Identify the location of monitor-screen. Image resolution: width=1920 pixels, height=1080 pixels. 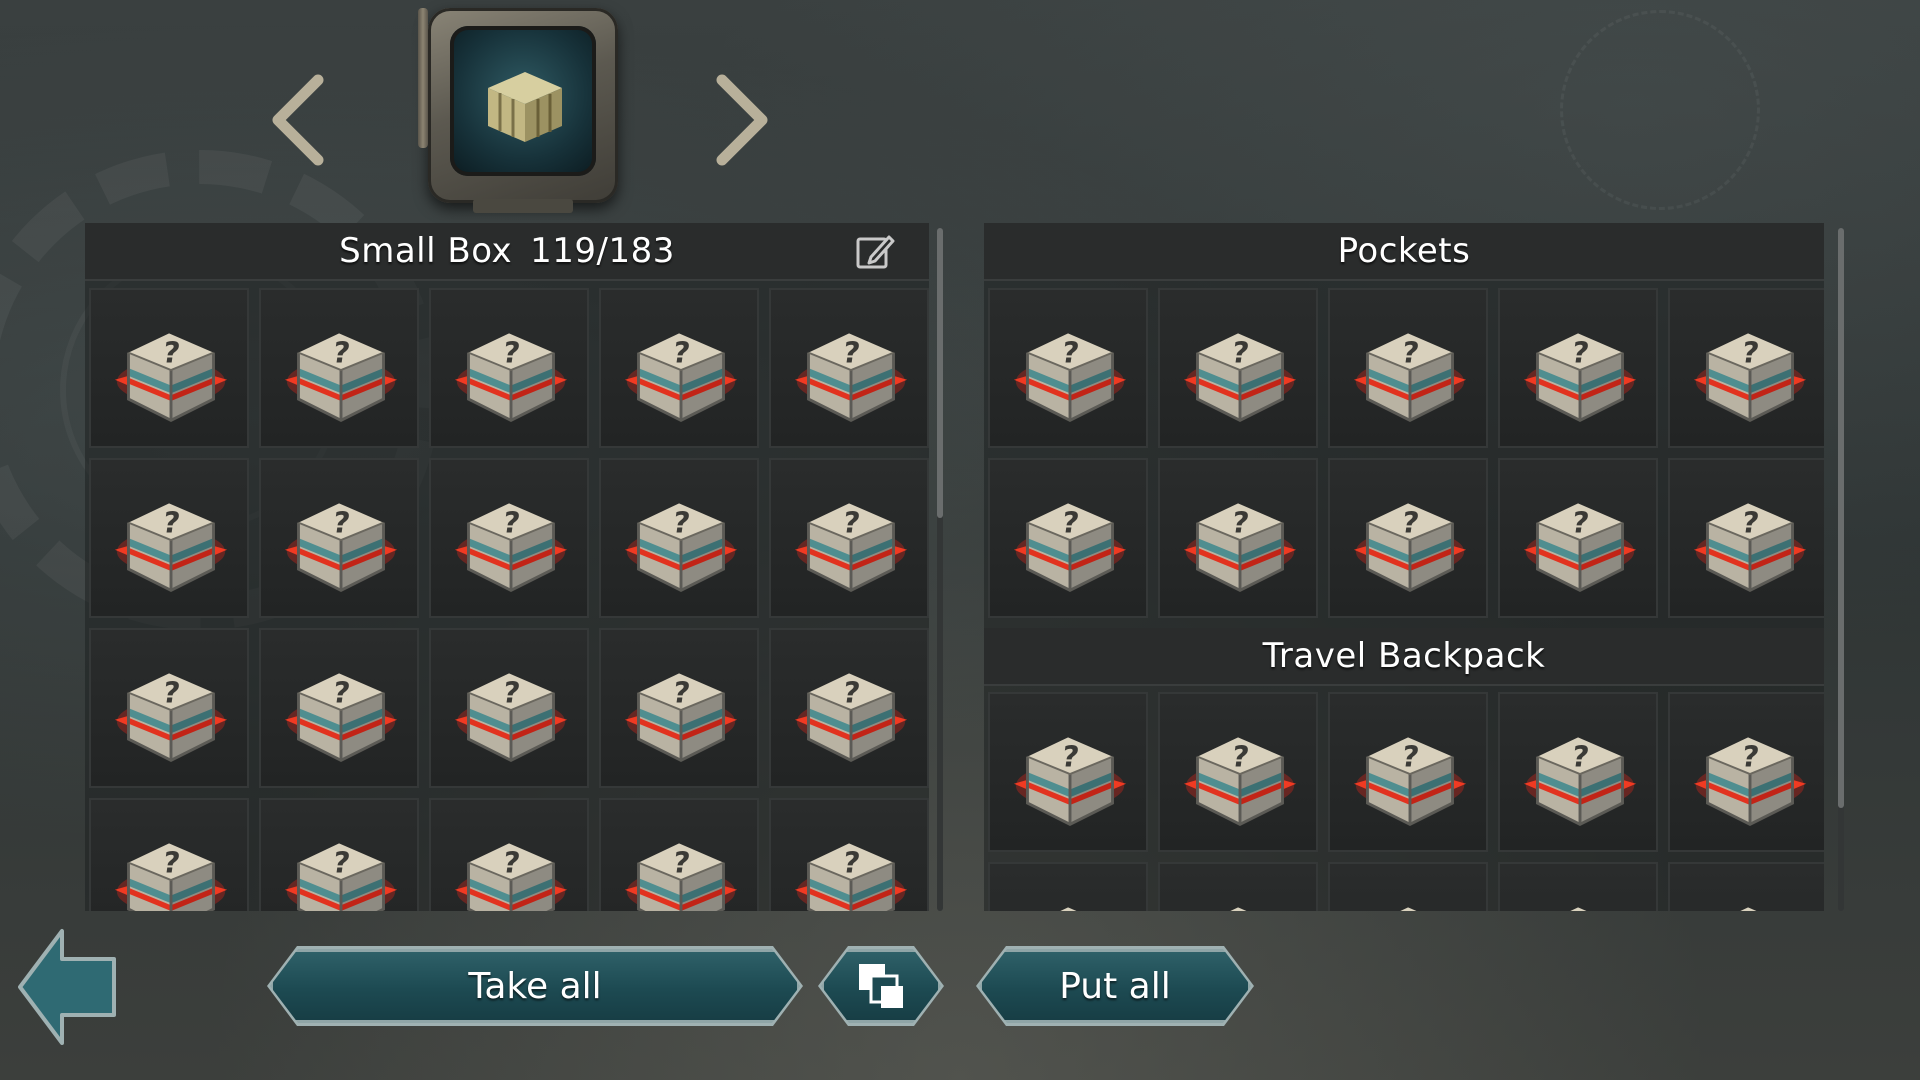
(523, 101).